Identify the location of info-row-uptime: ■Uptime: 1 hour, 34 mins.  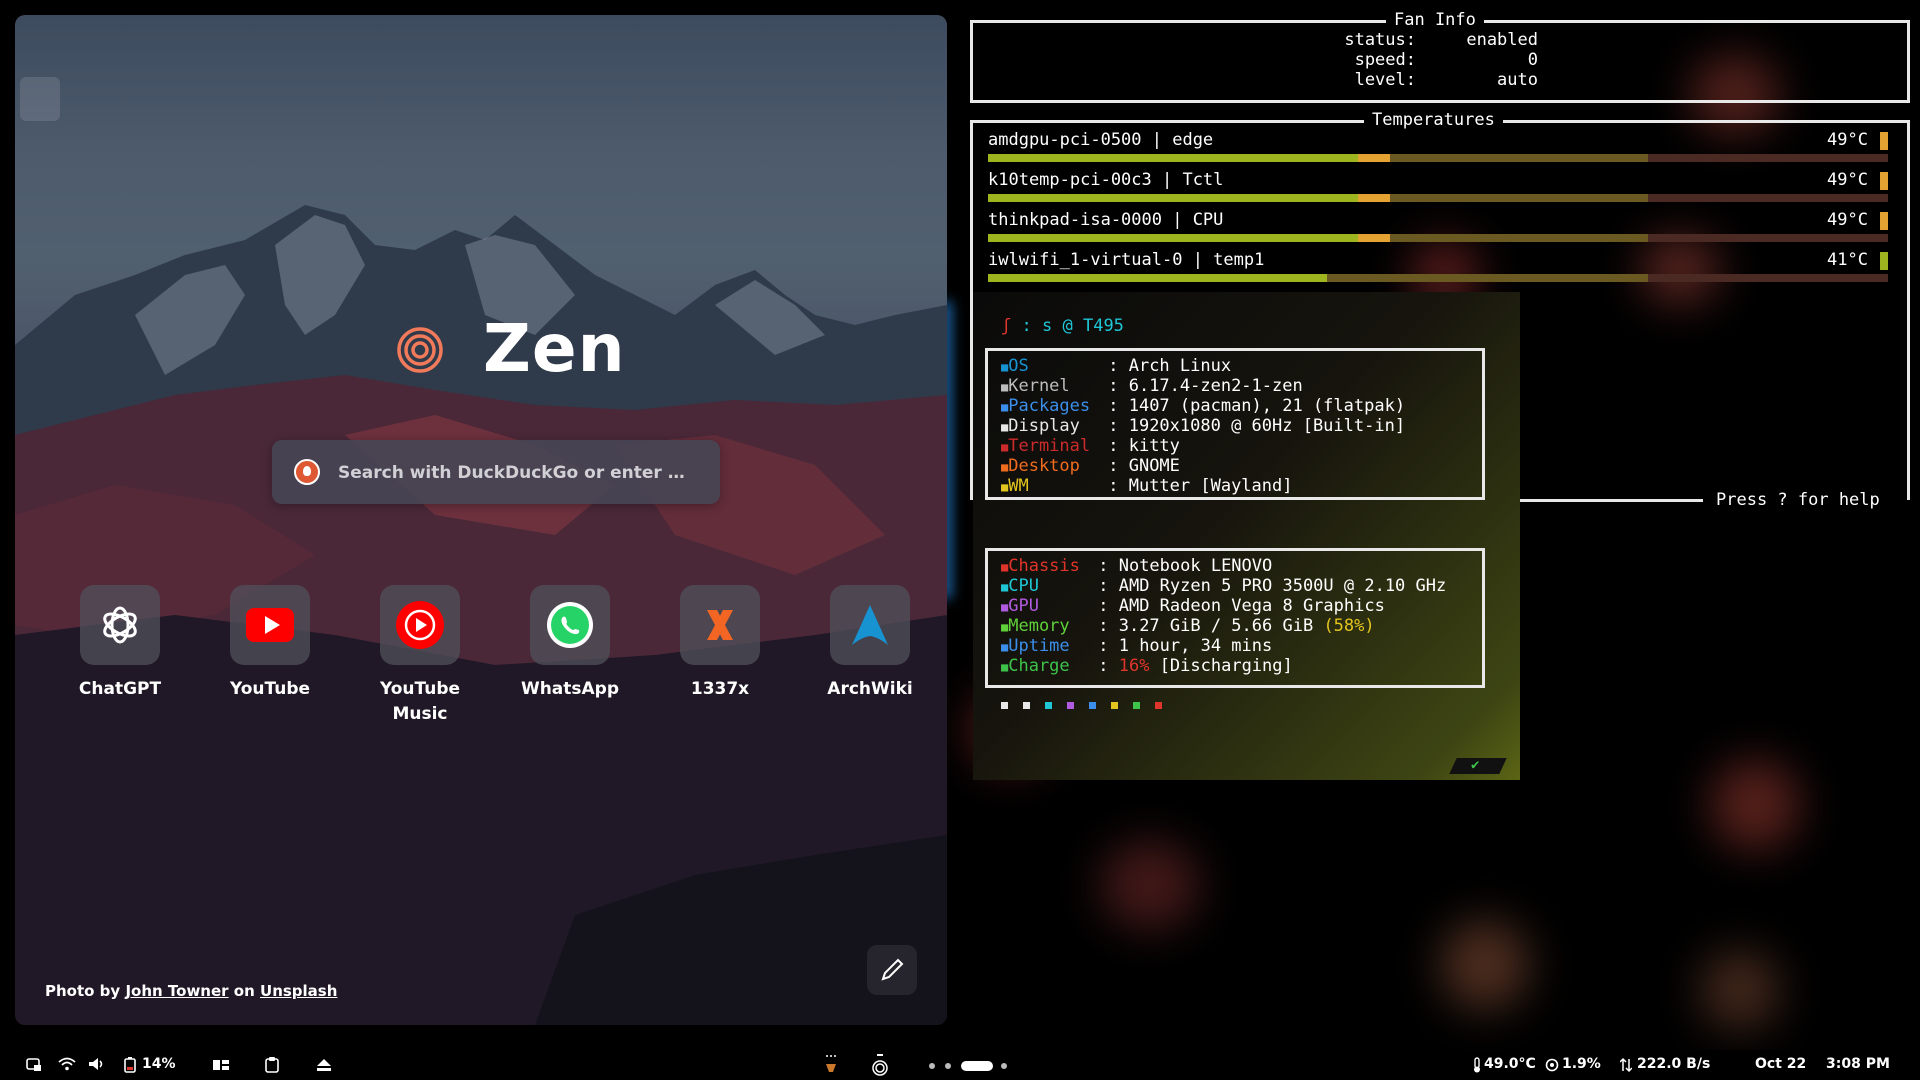
(1136, 646).